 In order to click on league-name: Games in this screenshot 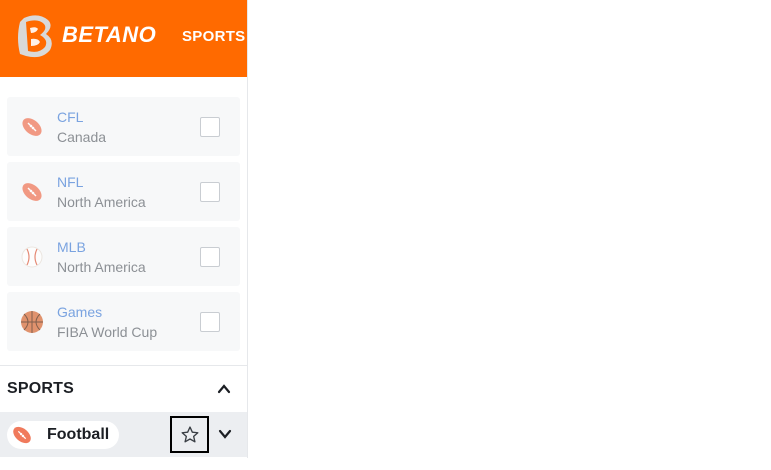, I will do `click(80, 311)`.